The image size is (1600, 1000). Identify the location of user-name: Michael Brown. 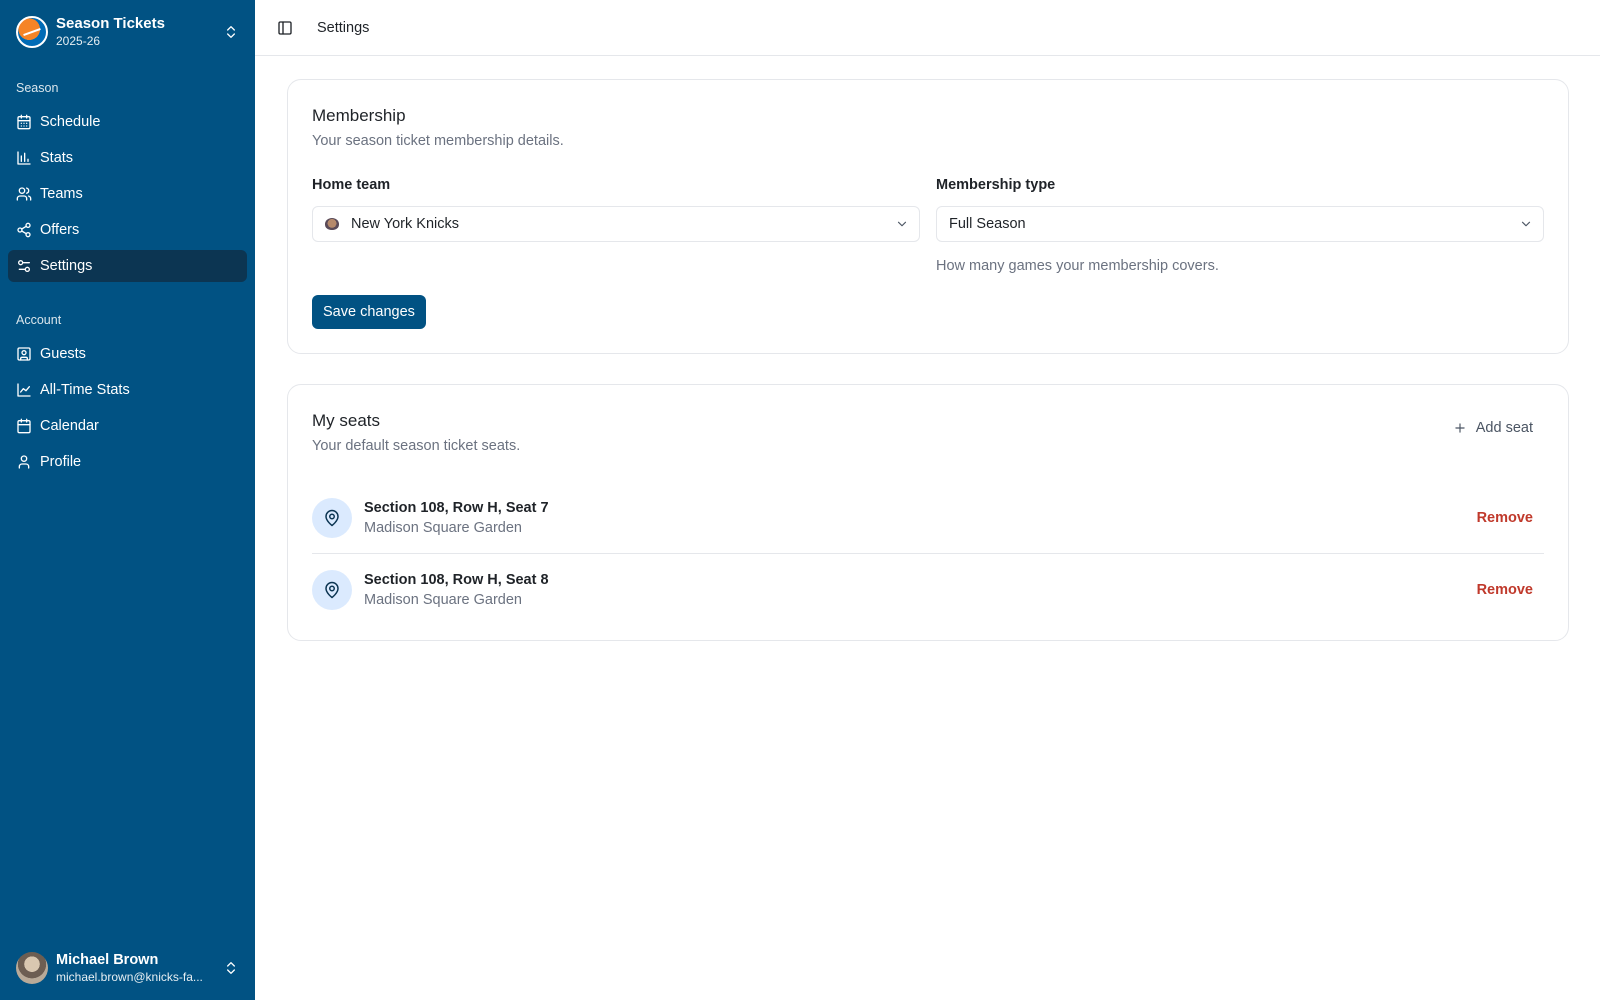
(107, 959).